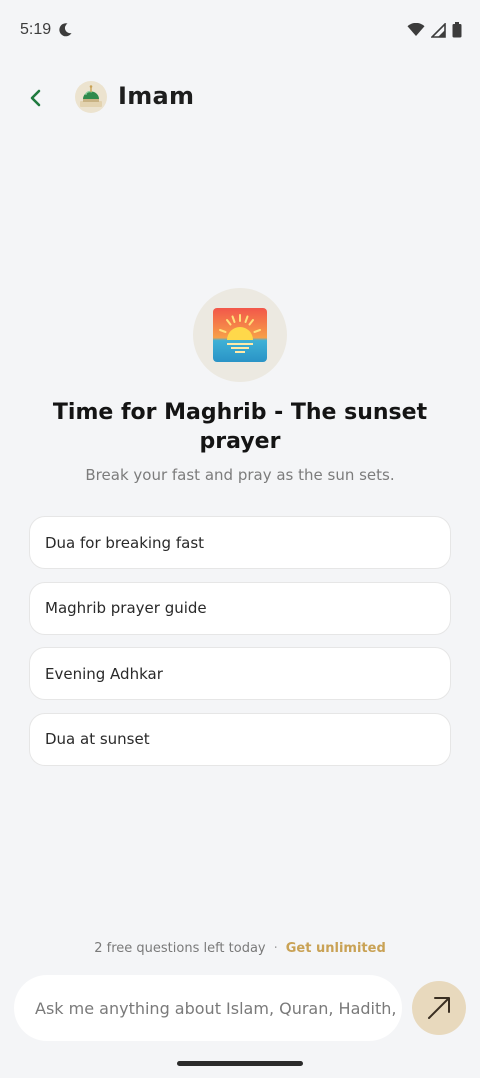 The width and height of the screenshot is (480, 1078). Describe the element at coordinates (457, 30) in the screenshot. I see `battery-icon` at that location.